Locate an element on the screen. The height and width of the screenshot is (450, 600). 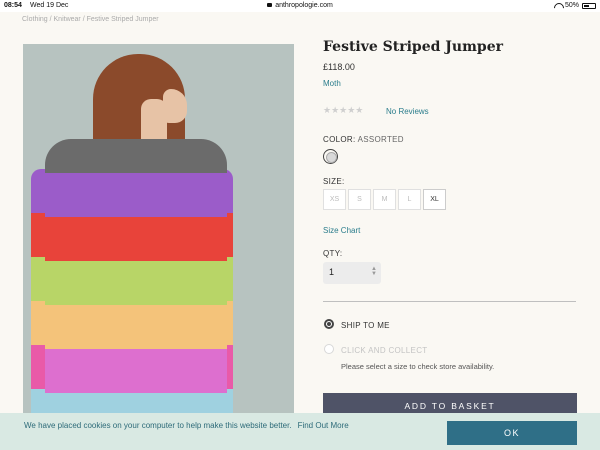
brand-link: Moth is located at coordinates (332, 83).